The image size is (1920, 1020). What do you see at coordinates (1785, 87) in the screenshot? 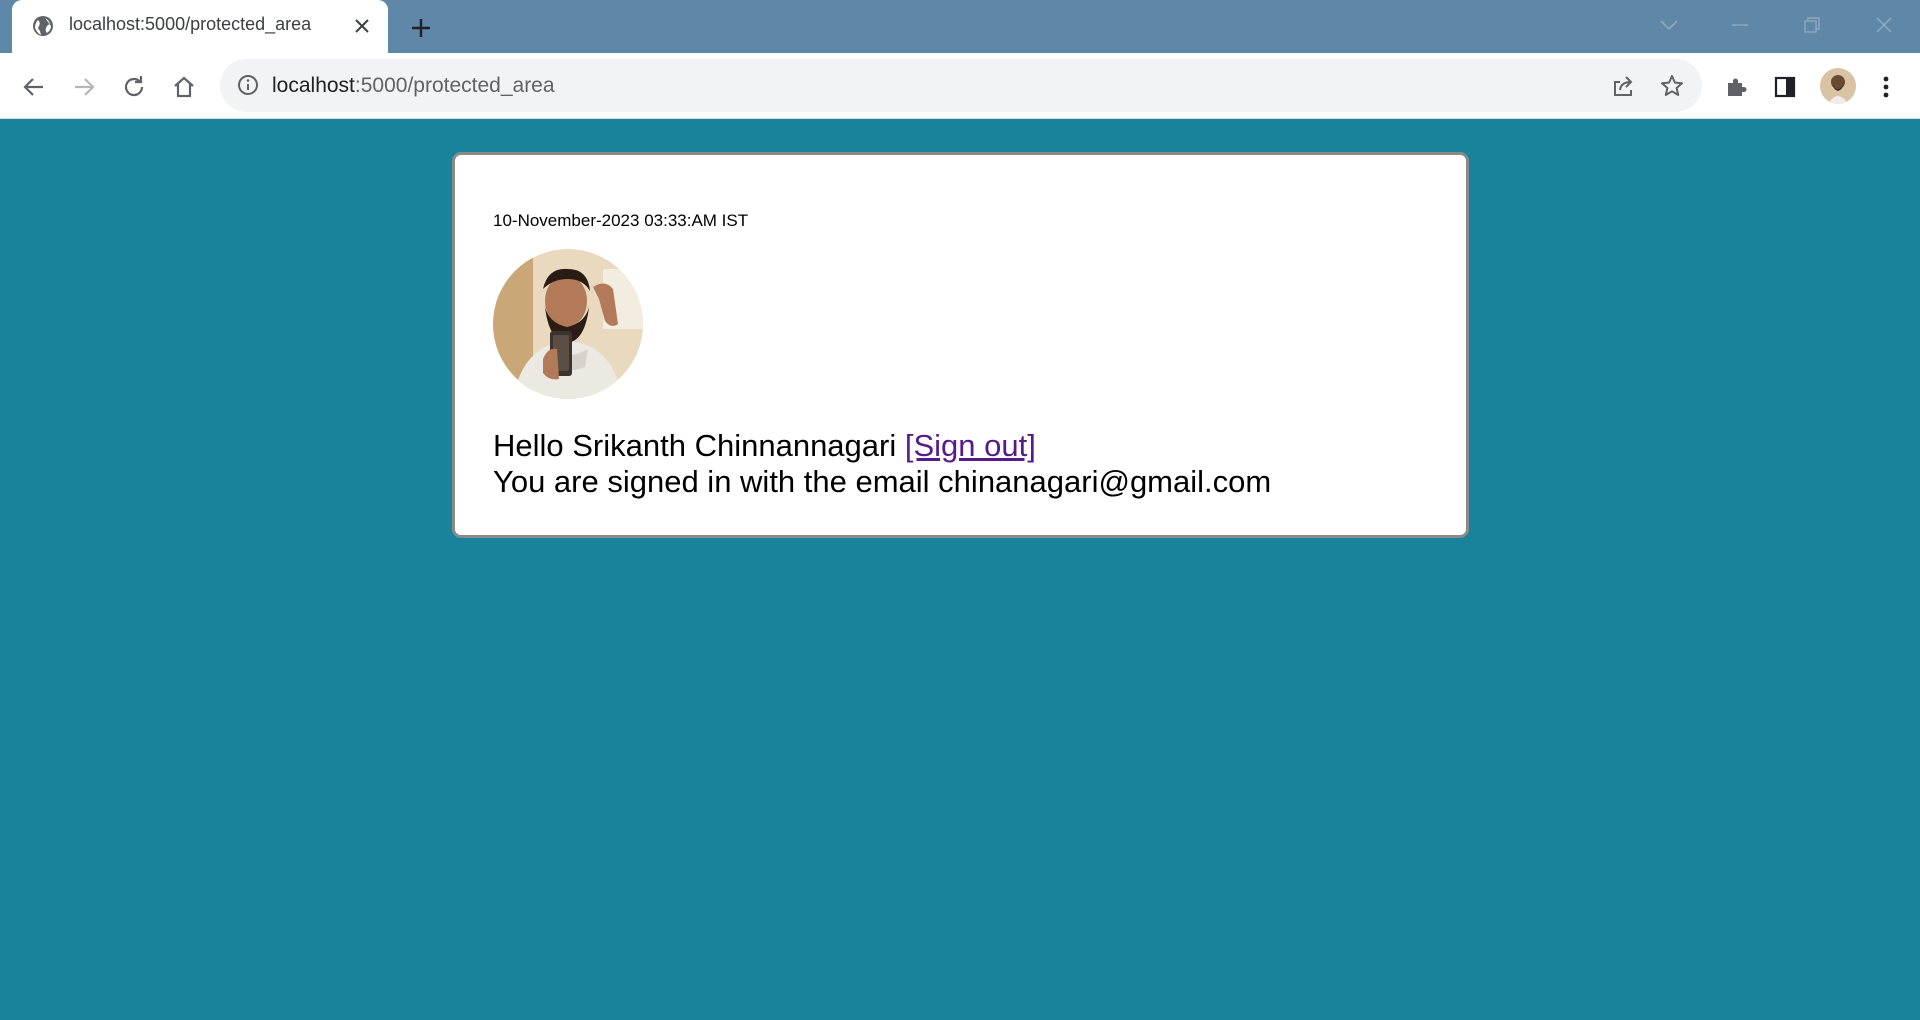
I see `side-panel-icon` at bounding box center [1785, 87].